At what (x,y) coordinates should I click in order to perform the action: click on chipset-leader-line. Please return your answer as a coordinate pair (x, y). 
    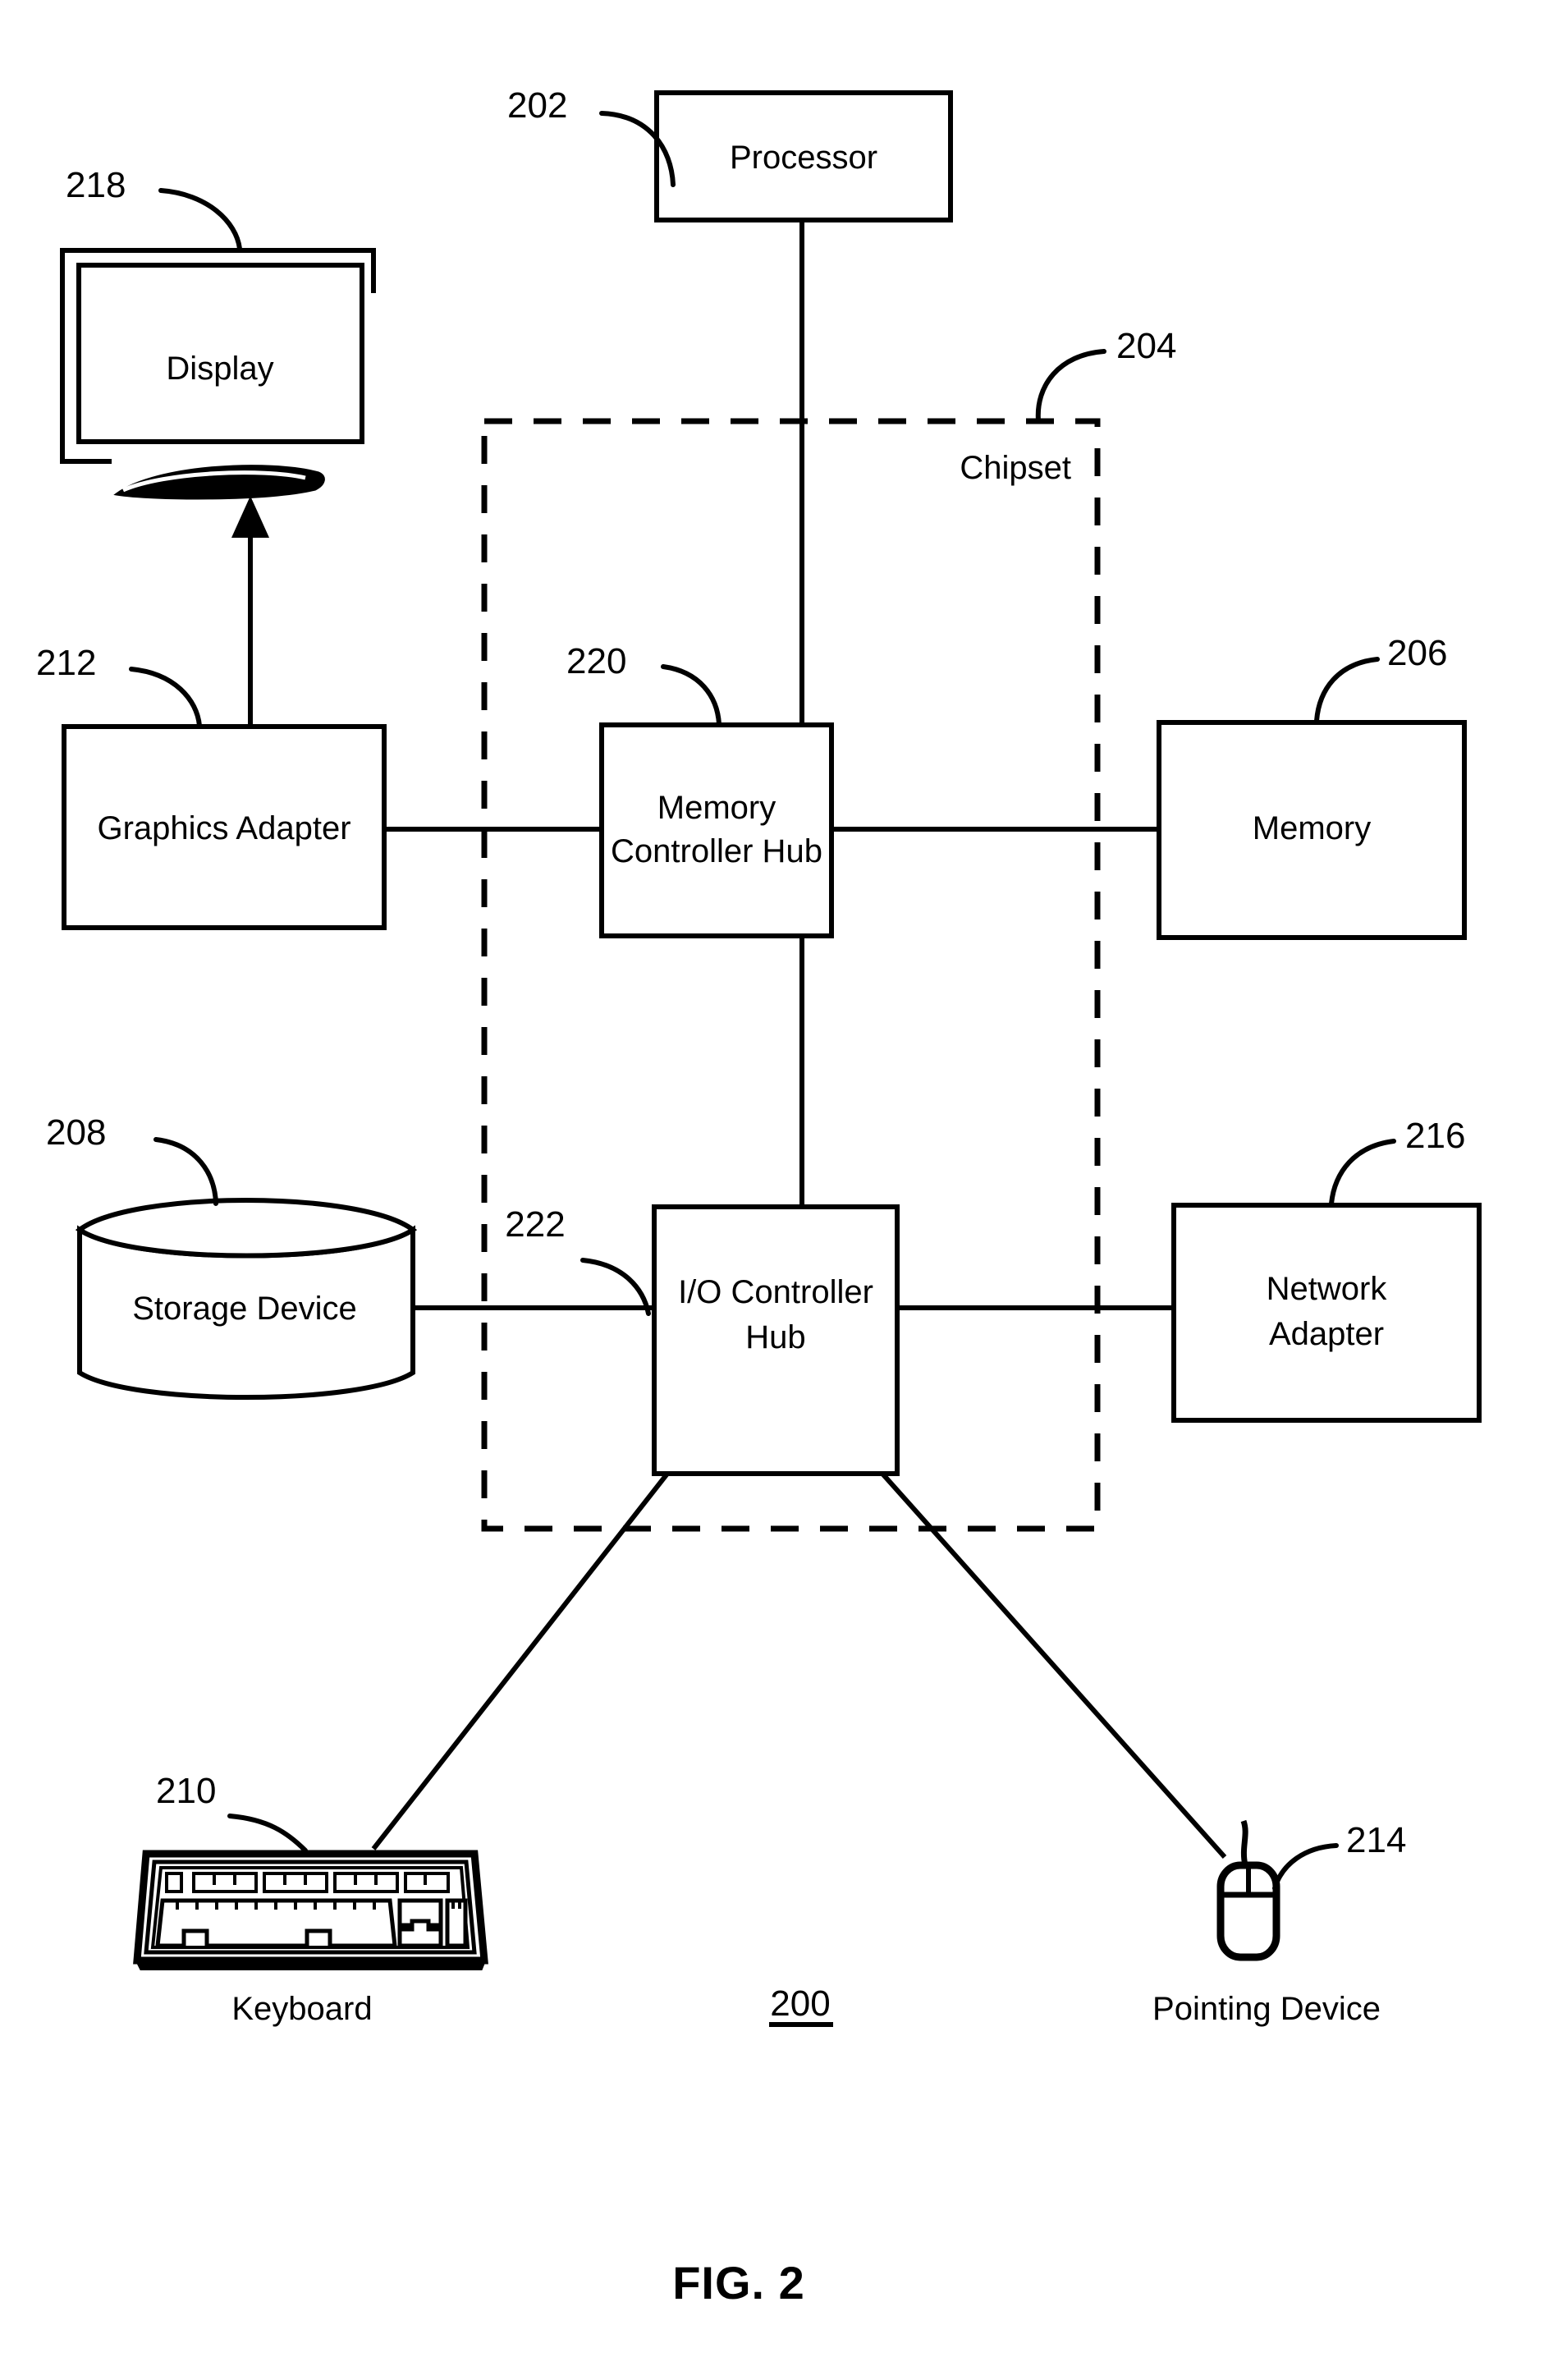
    Looking at the image, I should click on (1070, 386).